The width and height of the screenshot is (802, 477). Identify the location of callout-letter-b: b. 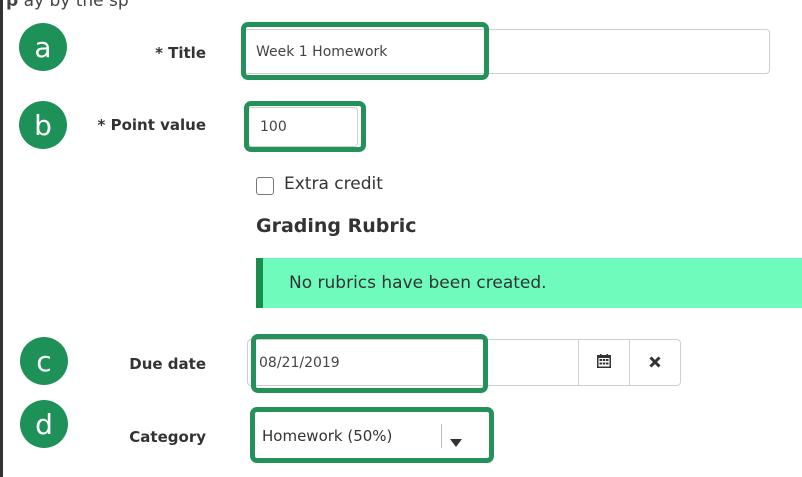
(43, 125).